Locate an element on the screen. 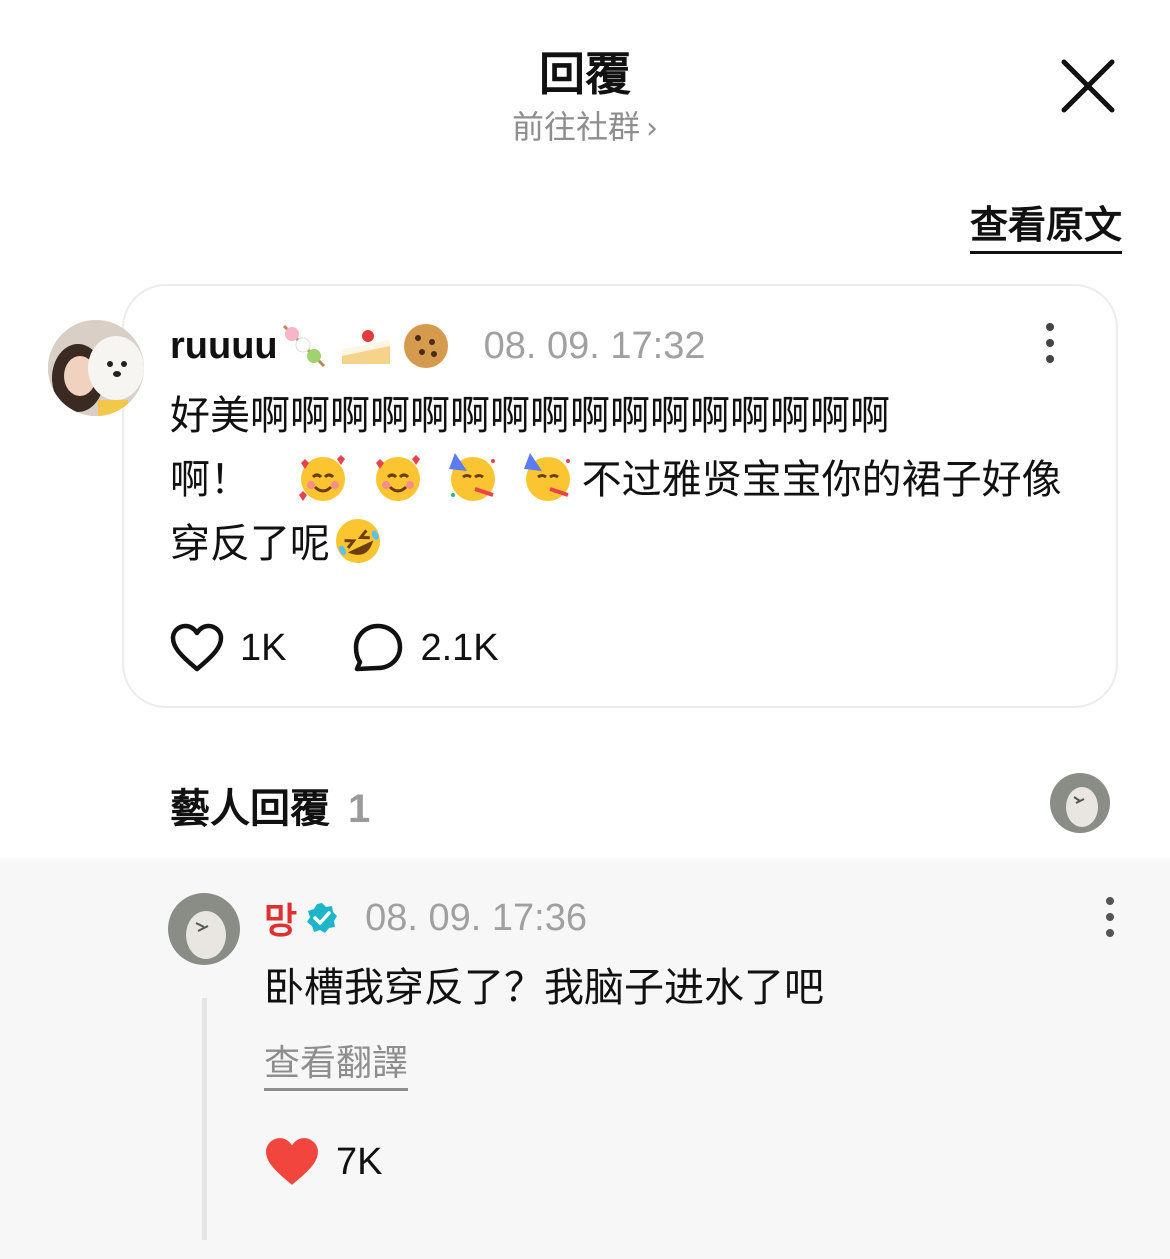 This screenshot has width=1170, height=1259. heart-filled-icon is located at coordinates (292, 1162).